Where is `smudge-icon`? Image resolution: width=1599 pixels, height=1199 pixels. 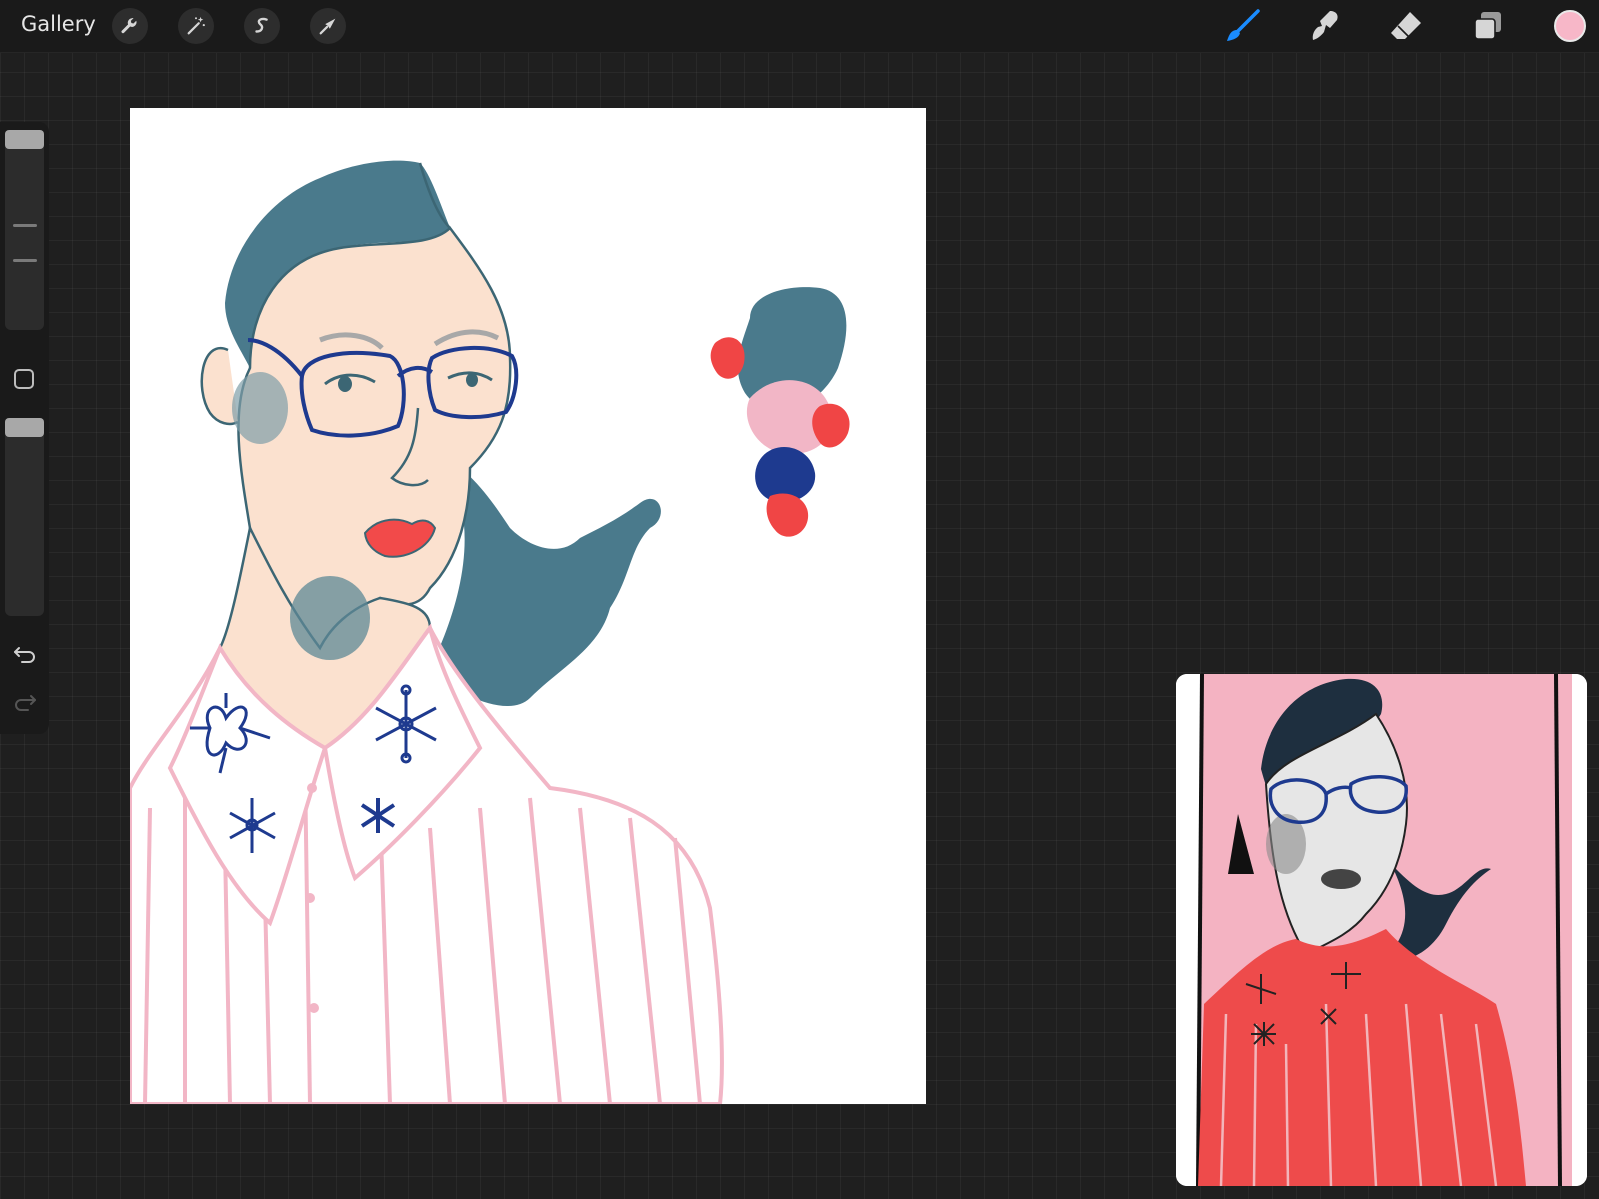
smudge-icon is located at coordinates (1325, 25).